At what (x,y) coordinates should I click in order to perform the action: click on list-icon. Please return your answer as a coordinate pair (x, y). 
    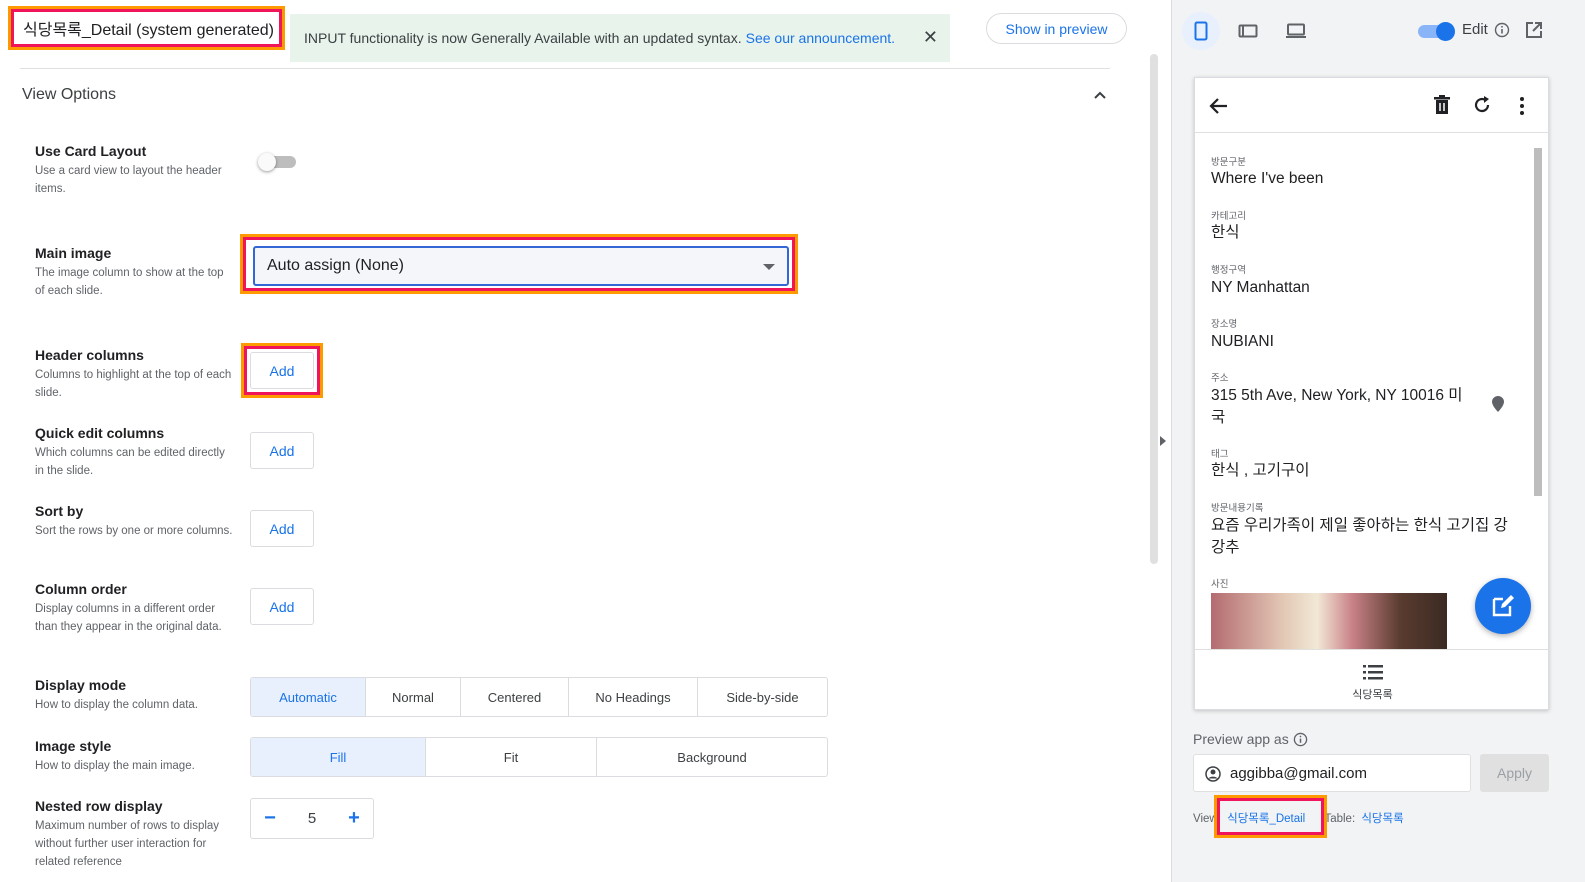
    Looking at the image, I should click on (1373, 672).